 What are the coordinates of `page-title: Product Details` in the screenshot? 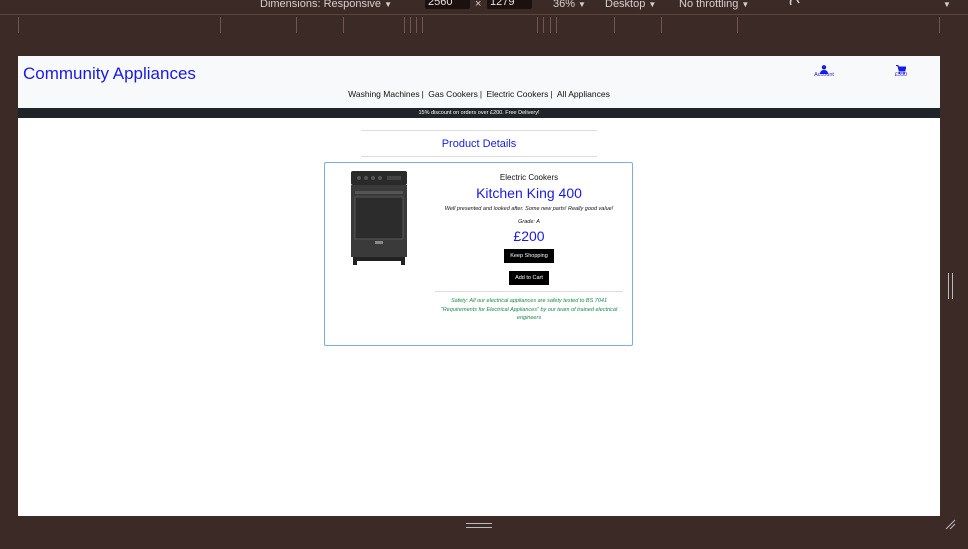 It's located at (479, 144).